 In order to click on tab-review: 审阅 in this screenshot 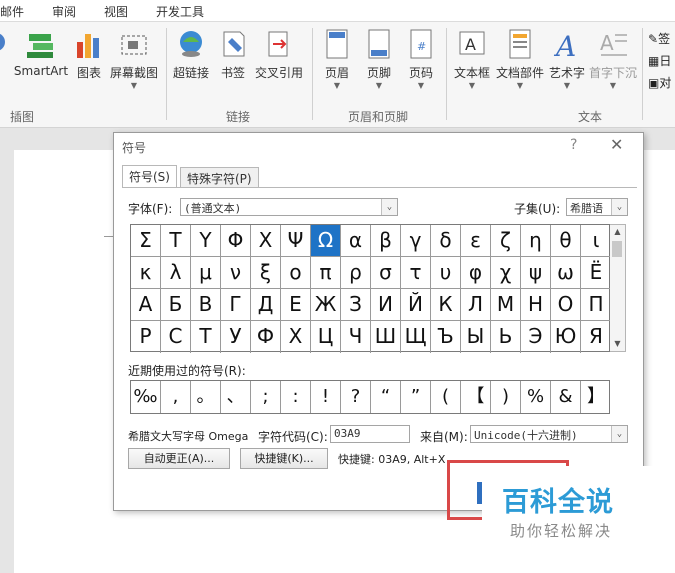, I will do `click(64, 11)`.